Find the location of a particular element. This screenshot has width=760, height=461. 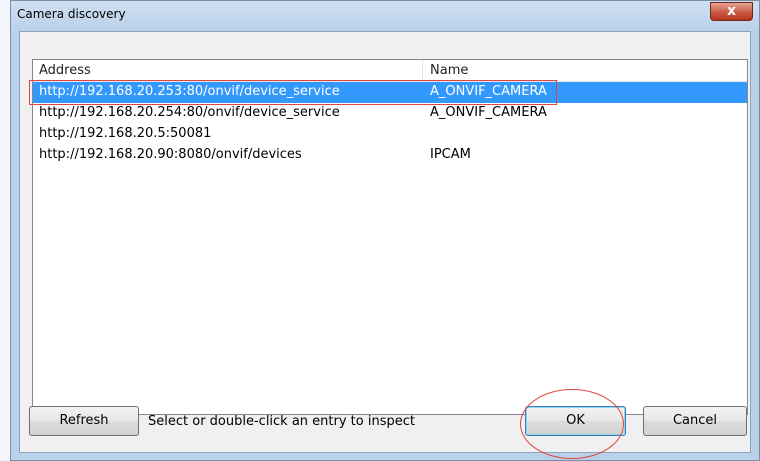

list-header: Address Name is located at coordinates (390, 71).